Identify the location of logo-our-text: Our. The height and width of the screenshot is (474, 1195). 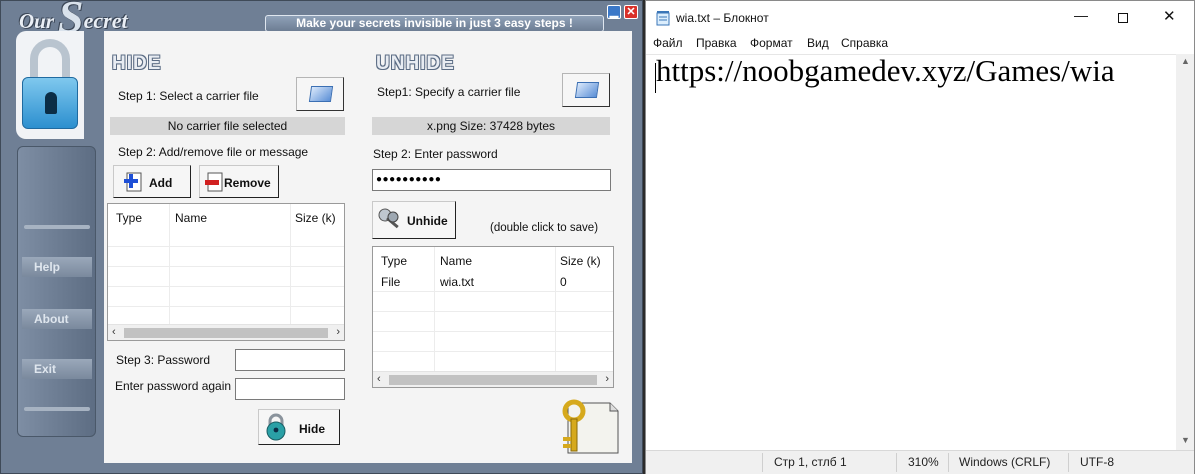
(37, 21).